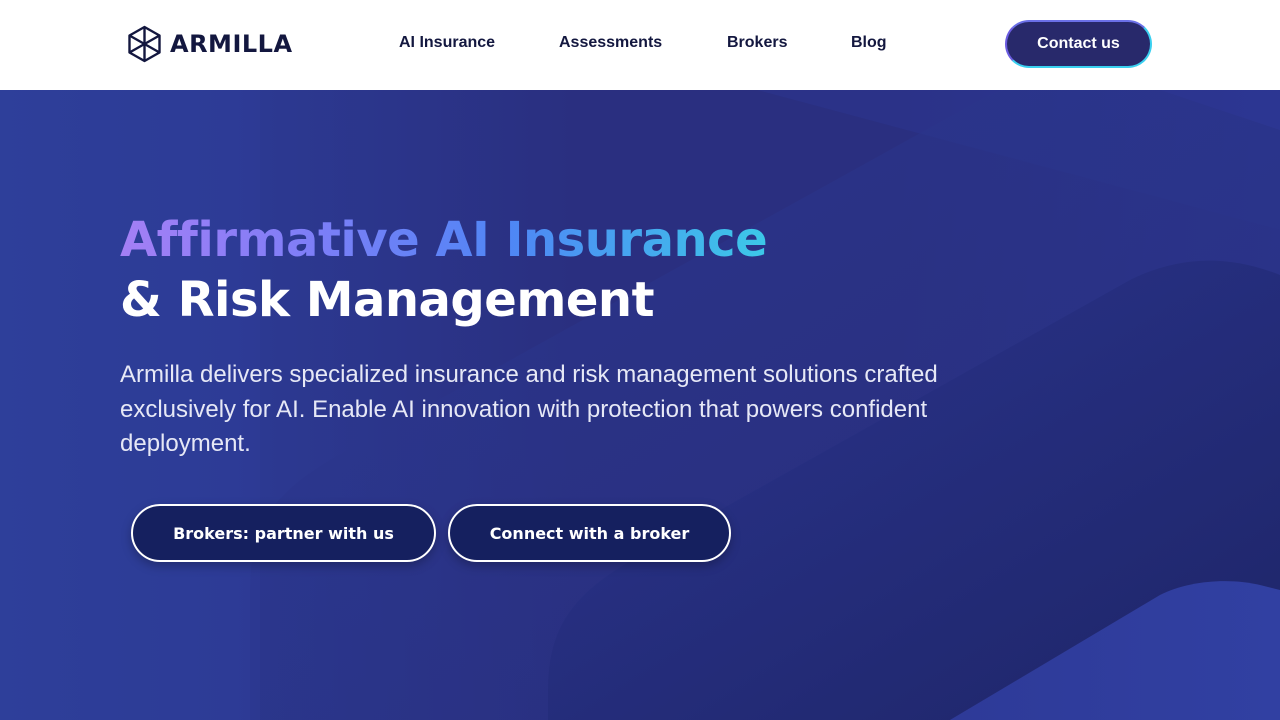  Describe the element at coordinates (610, 43) in the screenshot. I see `nav-item-assessments: Assessments` at that location.